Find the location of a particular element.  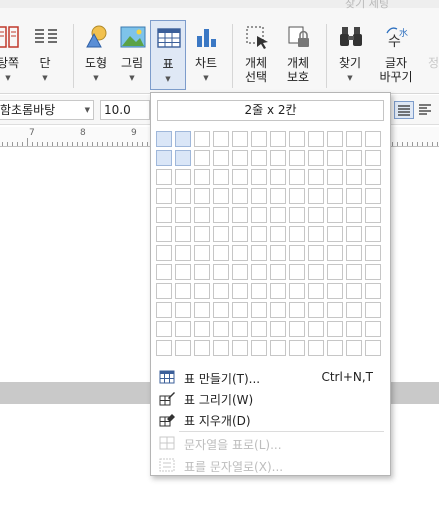

shapes-button: 도형 ▼ is located at coordinates (96, 55).